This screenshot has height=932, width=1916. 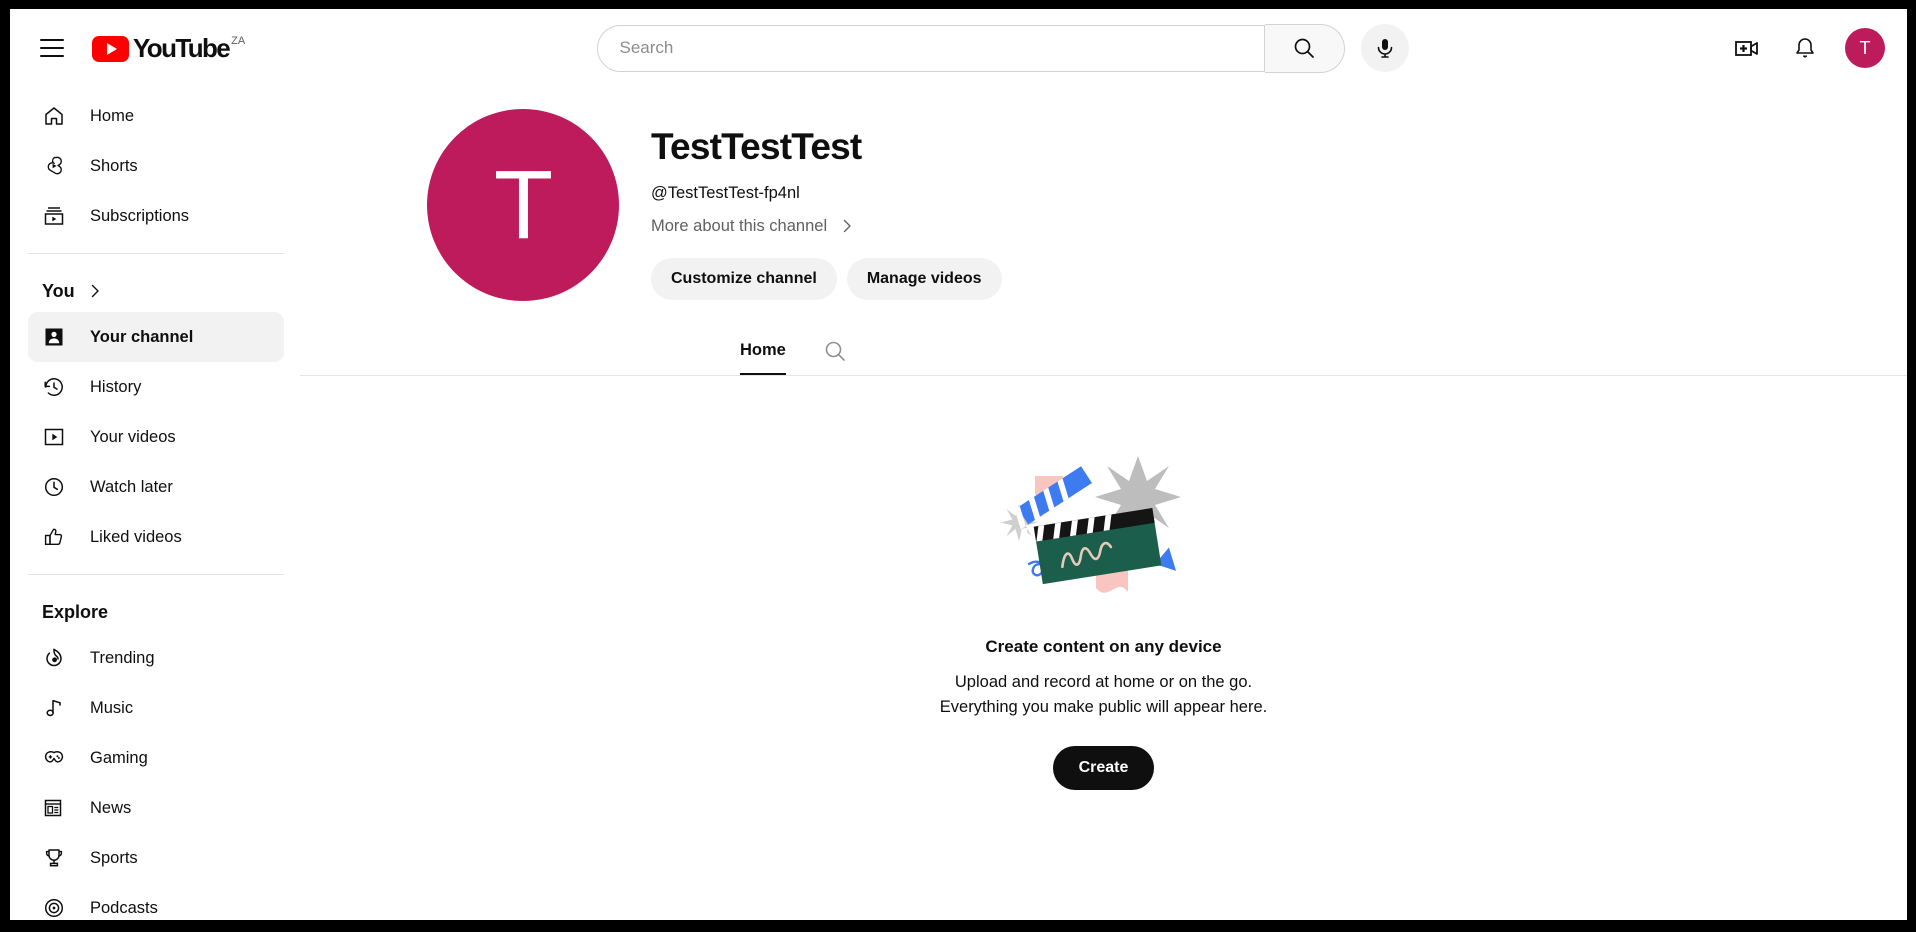 What do you see at coordinates (1865, 48) in the screenshot?
I see `account-avatar: T` at bounding box center [1865, 48].